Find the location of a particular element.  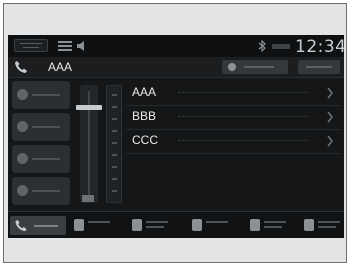

header-bar: AAA is located at coordinates (176, 67).